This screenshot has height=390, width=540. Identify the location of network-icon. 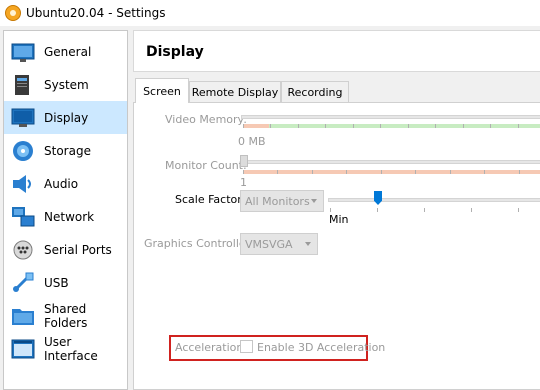
(23, 216).